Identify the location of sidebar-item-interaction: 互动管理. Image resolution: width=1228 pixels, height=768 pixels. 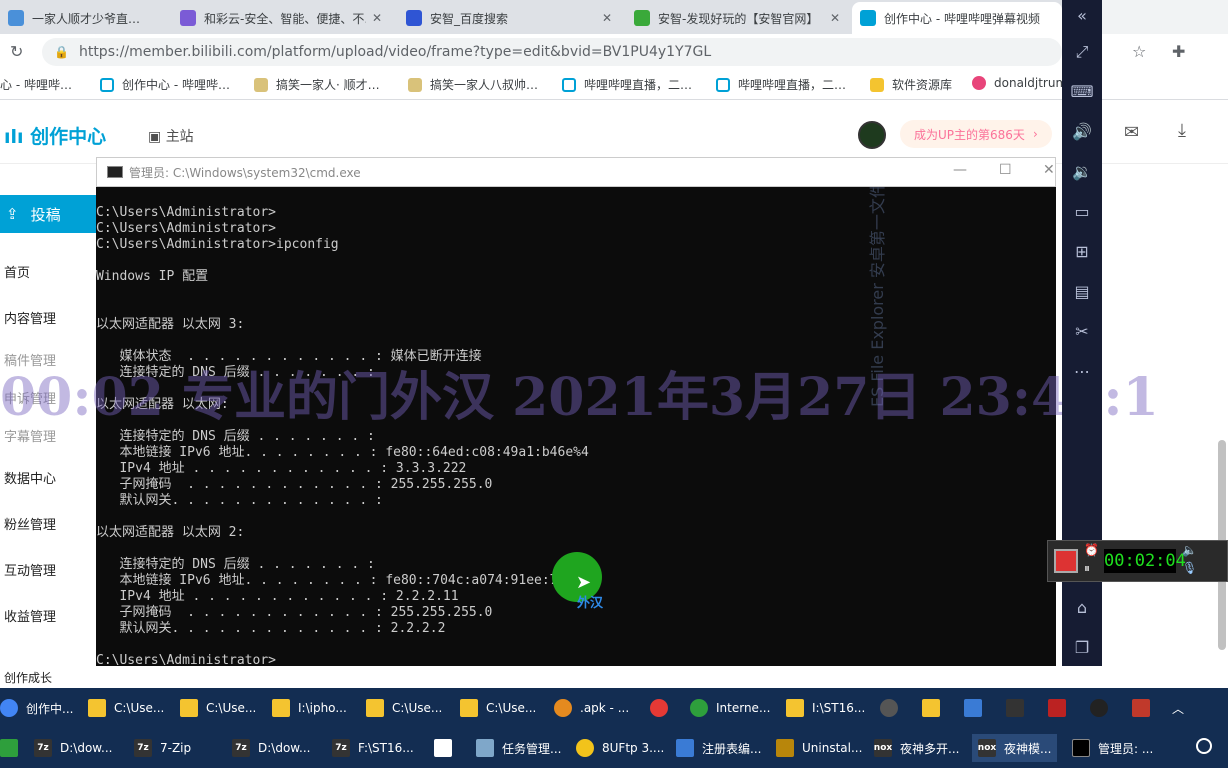
(30, 569).